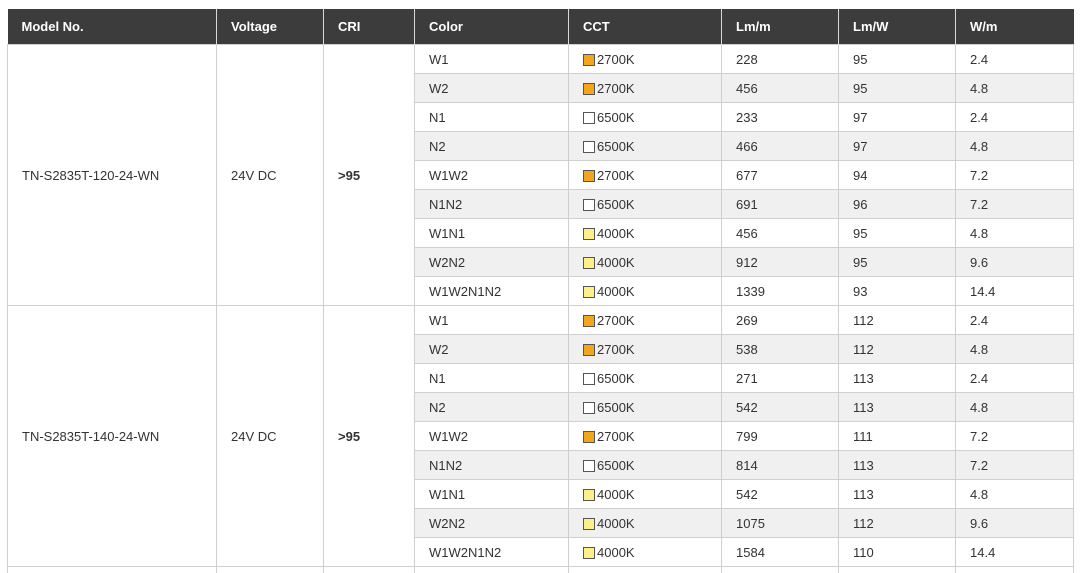 Image resolution: width=1085 pixels, height=573 pixels. I want to click on color-cell: N1, so click(491, 117).